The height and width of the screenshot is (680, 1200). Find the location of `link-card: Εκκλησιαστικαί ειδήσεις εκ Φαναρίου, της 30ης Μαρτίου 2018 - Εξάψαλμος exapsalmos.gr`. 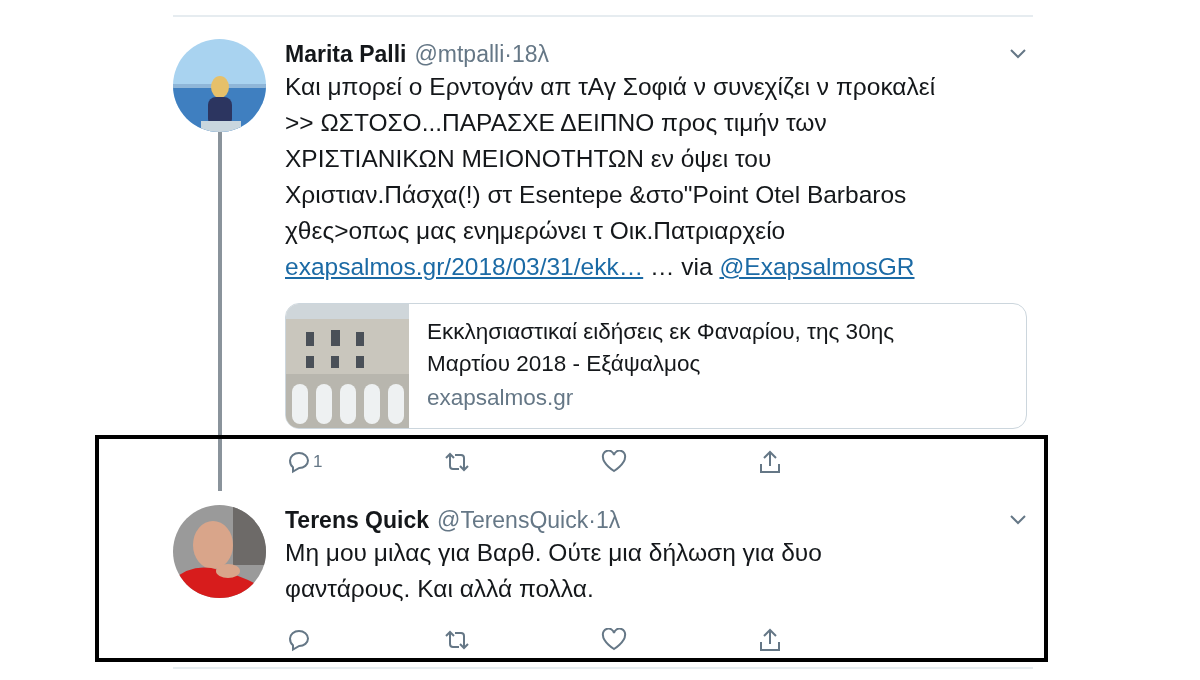

link-card: Εκκλησιαστικαί ειδήσεις εκ Φαναρίου, της 30ης Μαρτίου 2018 - Εξάψαλμος exapsalmos.gr is located at coordinates (656, 366).